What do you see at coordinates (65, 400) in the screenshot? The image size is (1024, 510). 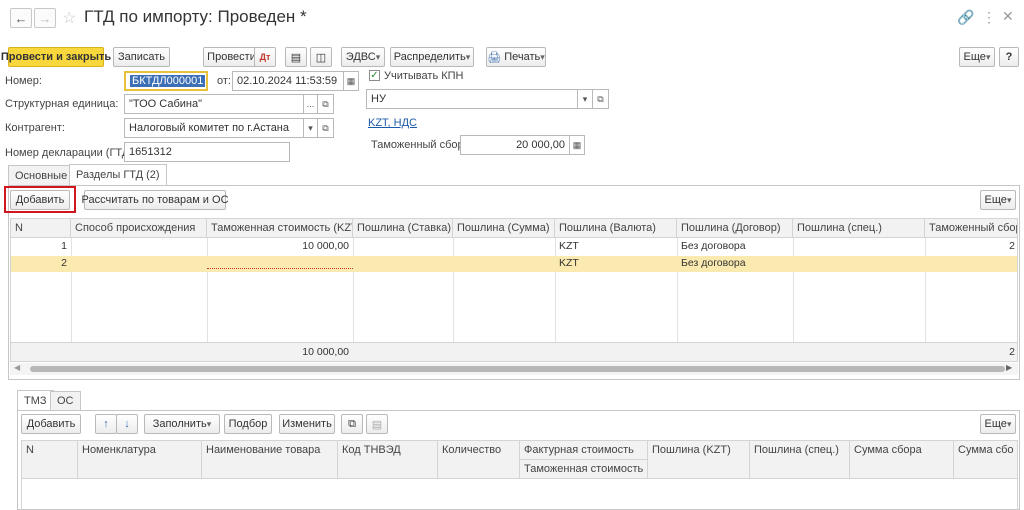 I see `tab-os: ОС` at bounding box center [65, 400].